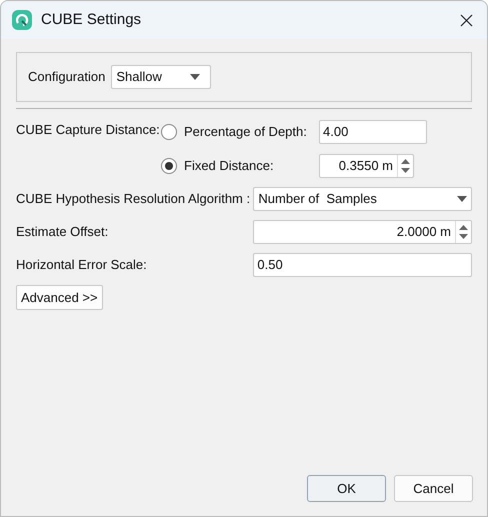 This screenshot has height=517, width=488. I want to click on field-label: Horizontal Error Scale:, so click(82, 265).